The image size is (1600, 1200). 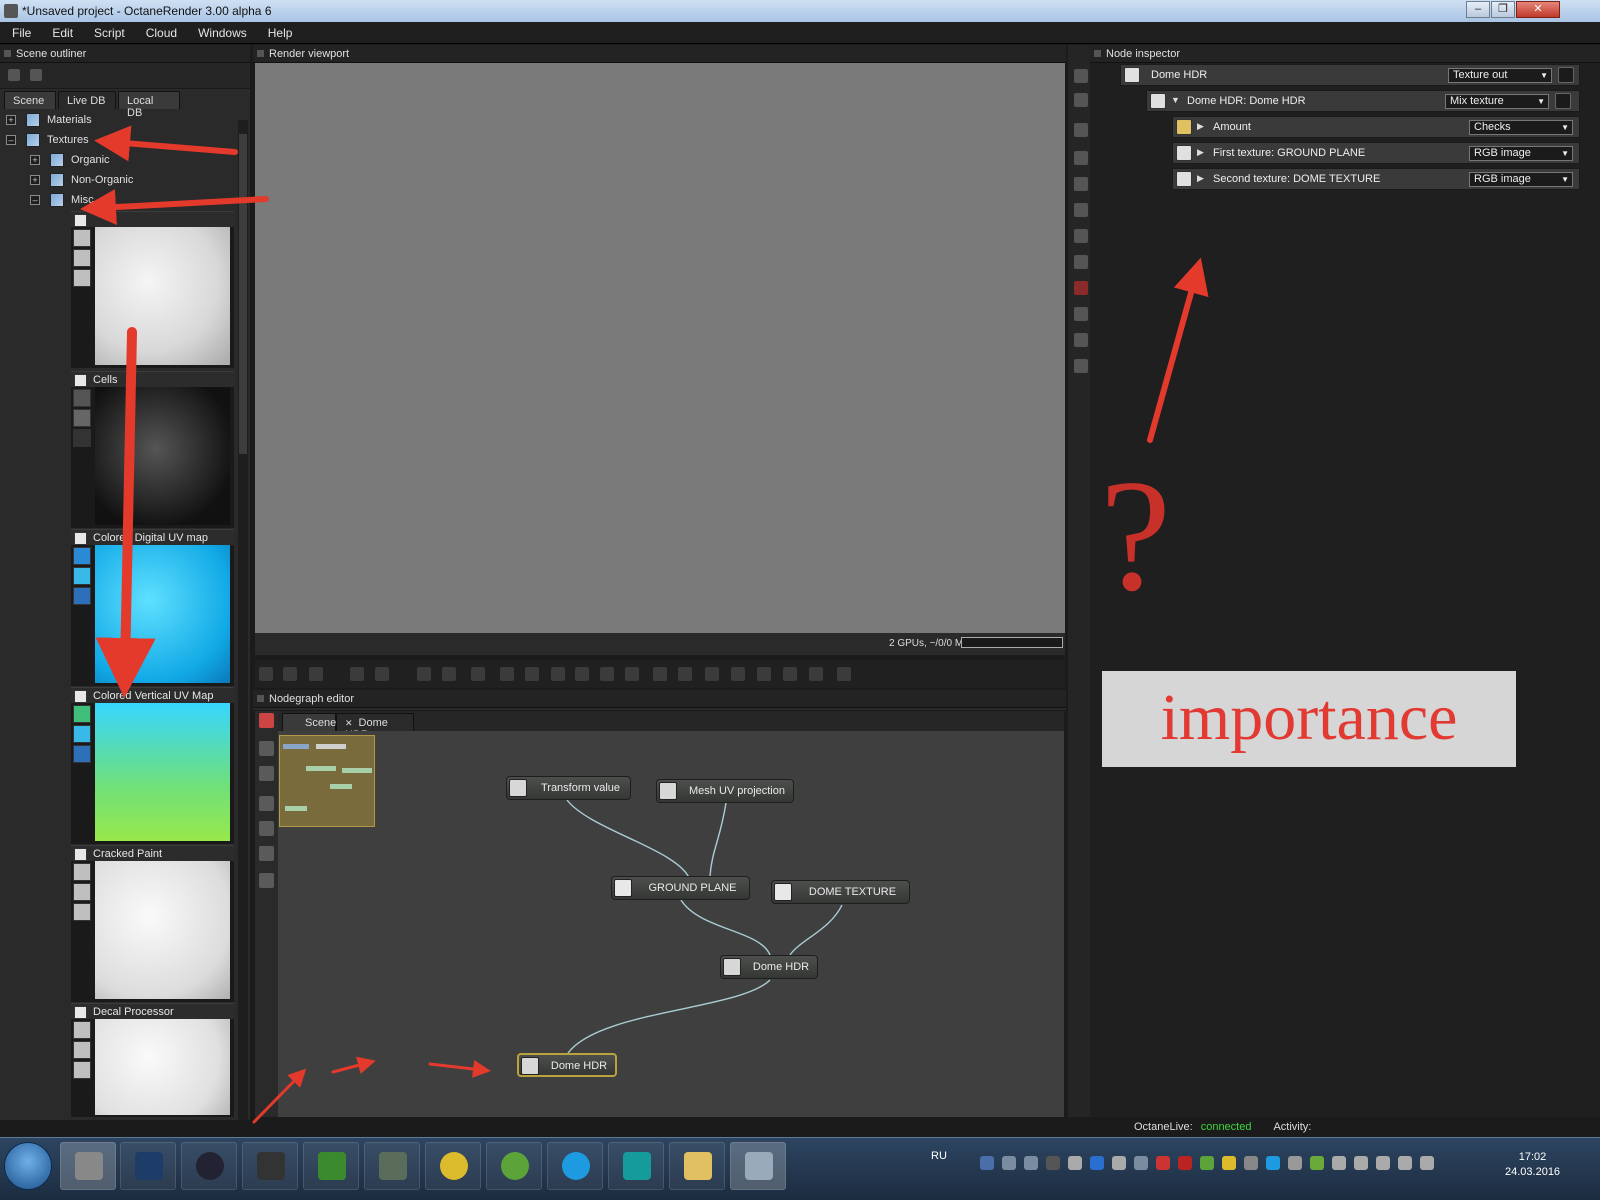 I want to click on texture-card-colored-digital-uv: Colored Digital UV map, so click(x=152, y=607).